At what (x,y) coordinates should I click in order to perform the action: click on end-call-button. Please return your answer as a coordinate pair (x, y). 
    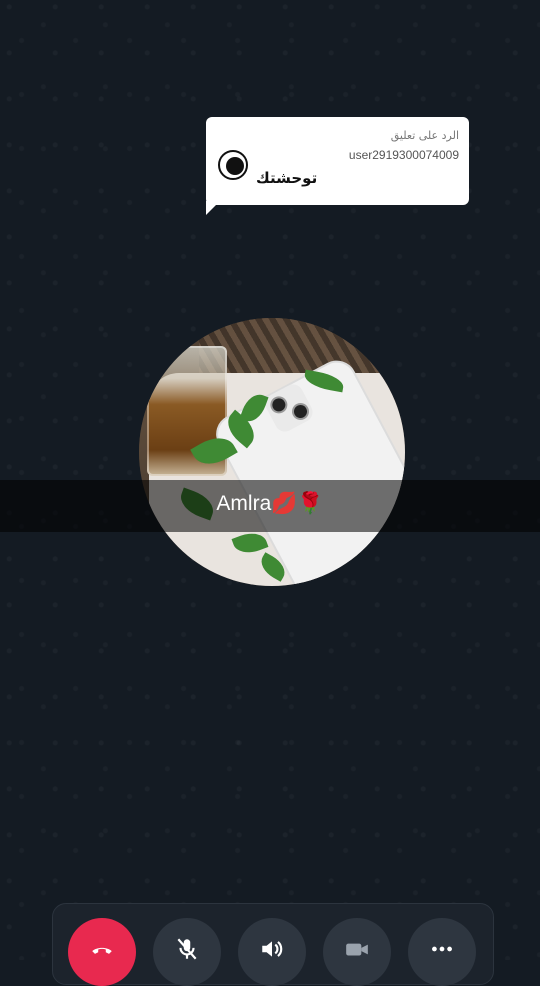
    Looking at the image, I should click on (102, 952).